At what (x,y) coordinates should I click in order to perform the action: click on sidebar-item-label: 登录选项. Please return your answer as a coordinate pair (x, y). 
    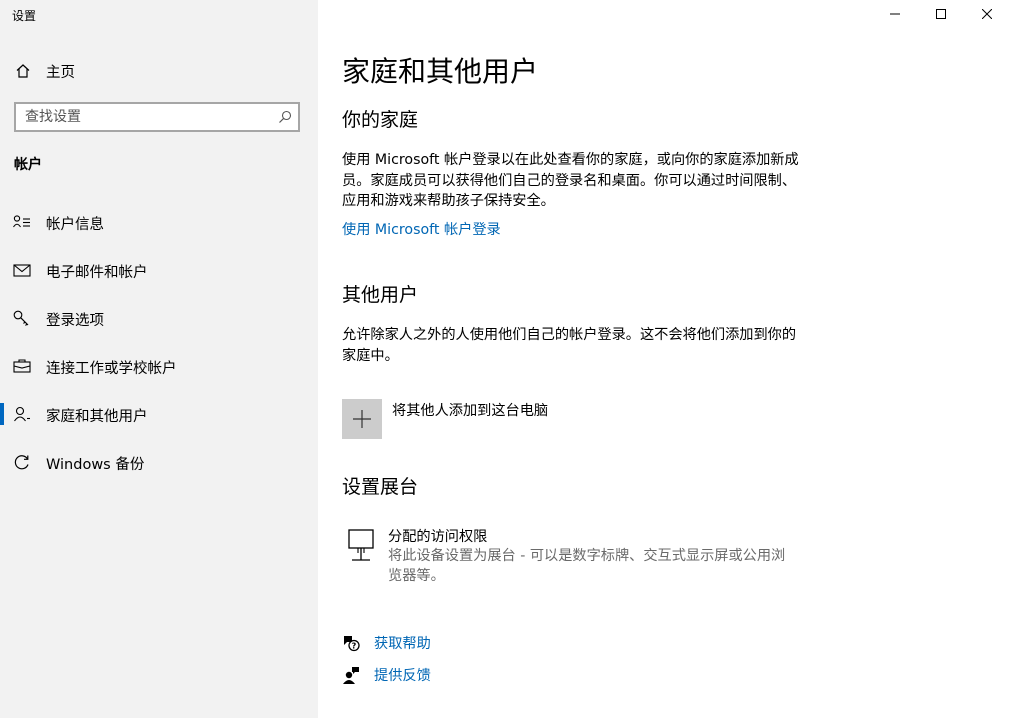
    Looking at the image, I should click on (75, 321).